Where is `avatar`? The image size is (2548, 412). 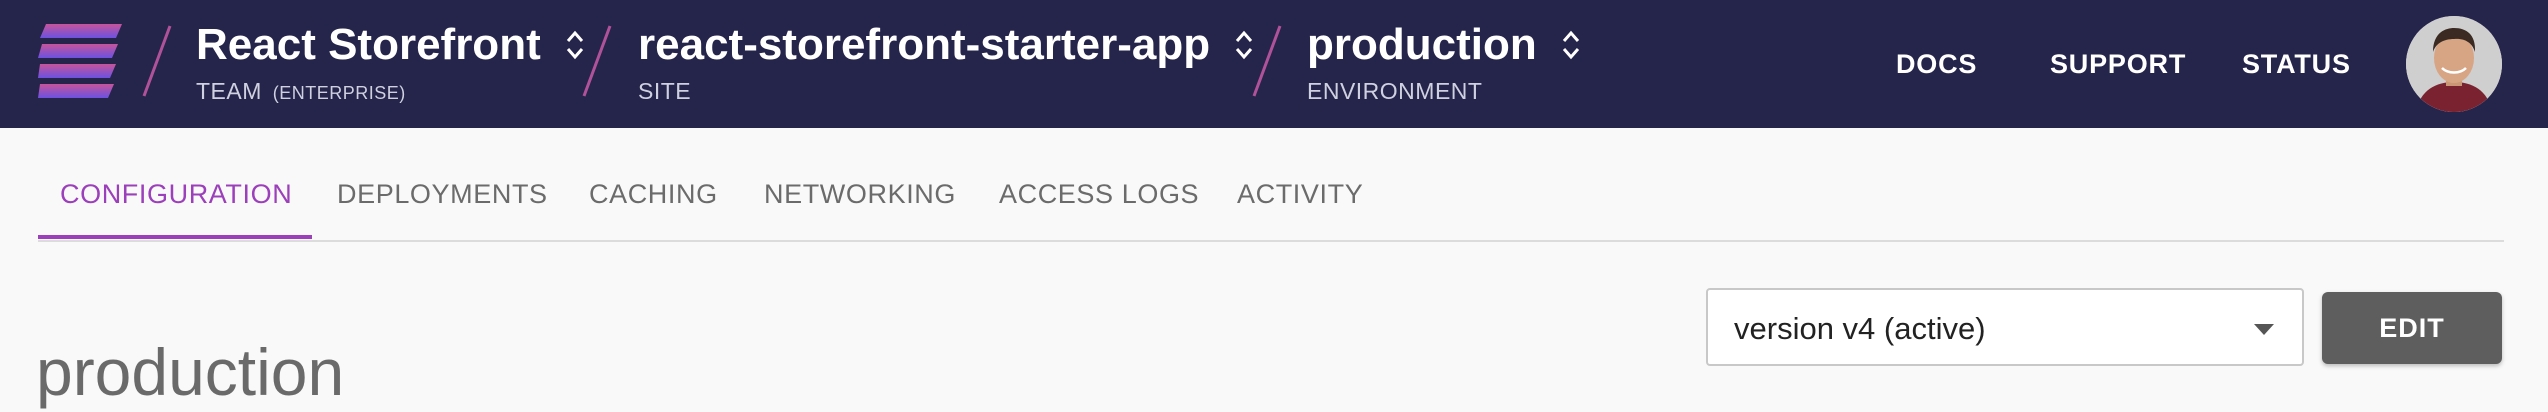
avatar is located at coordinates (2454, 64).